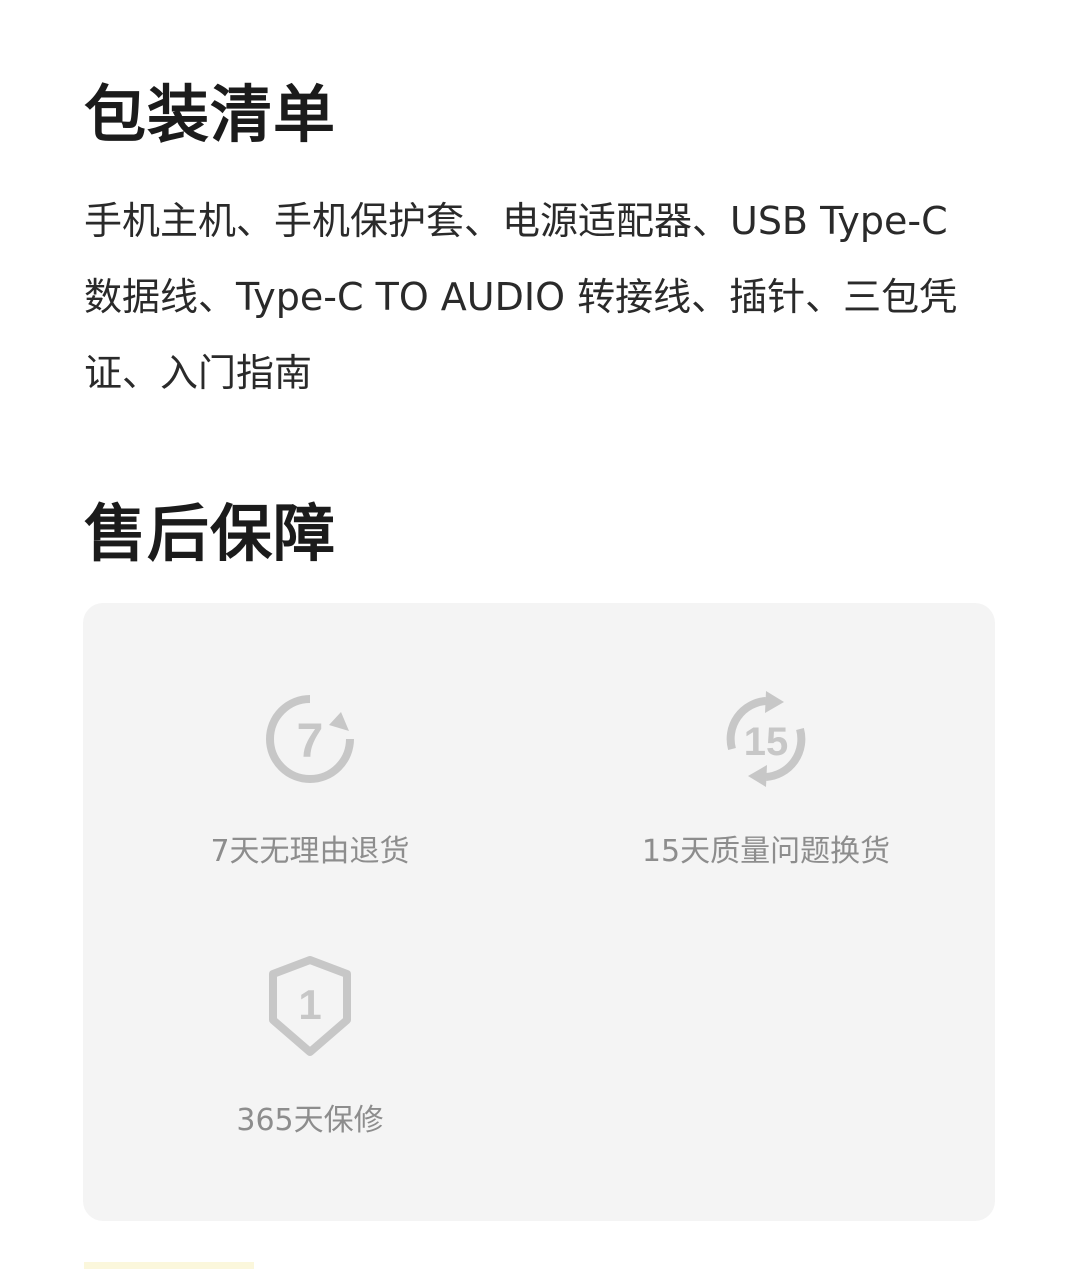  Describe the element at coordinates (169, 1265) in the screenshot. I see `bottom-section-edge` at that location.